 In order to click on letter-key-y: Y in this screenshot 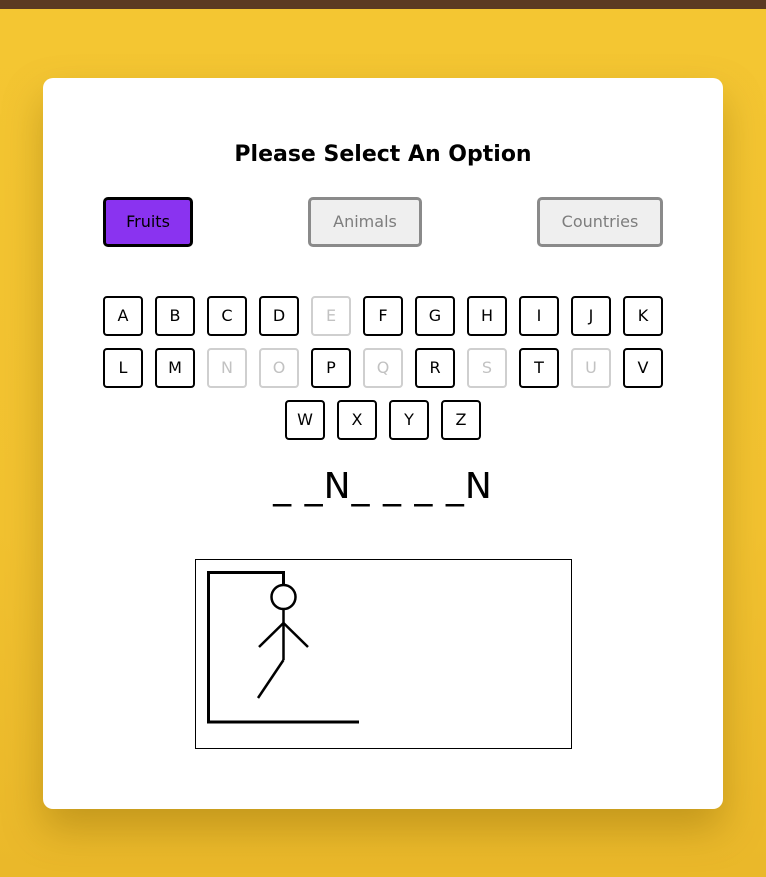, I will do `click(409, 420)`.